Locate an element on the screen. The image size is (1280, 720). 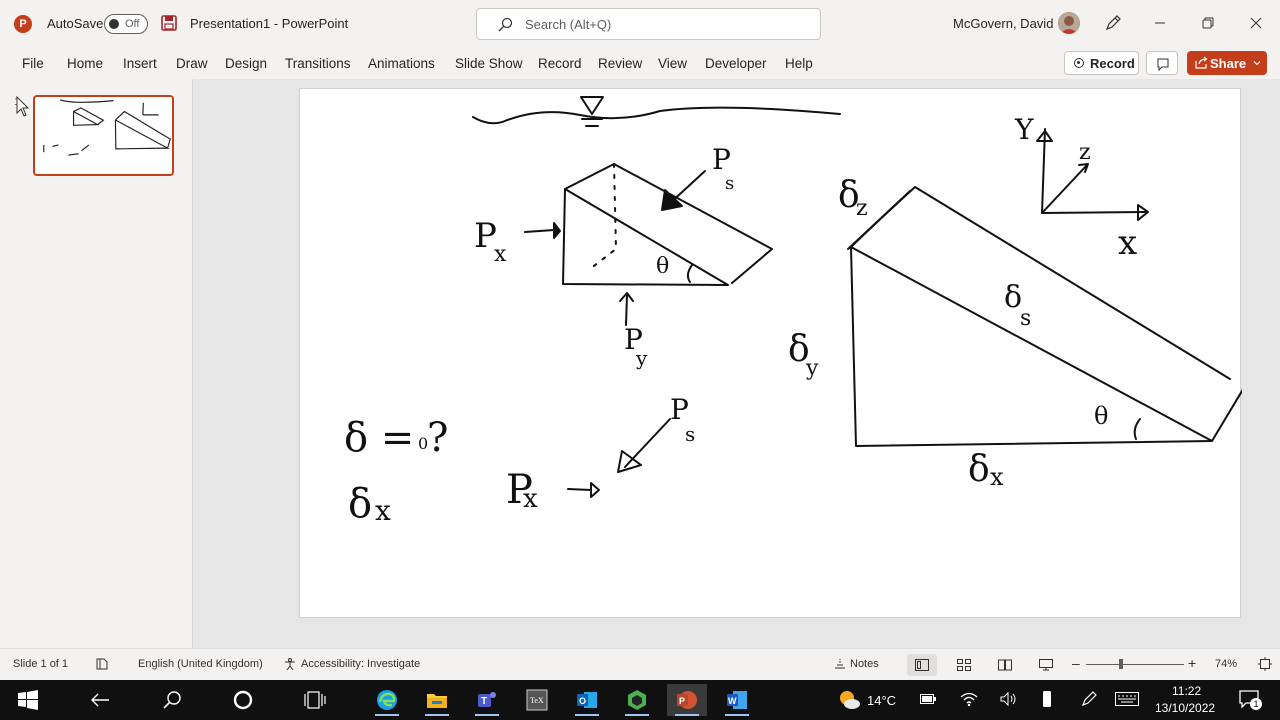
back-button is located at coordinates (100, 700).